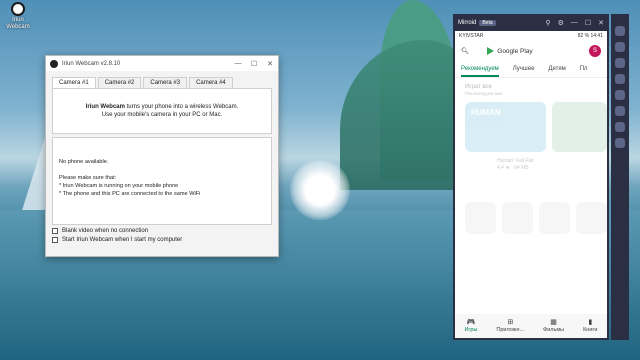 The image size is (640, 360). I want to click on rotate-icon, so click(620, 63).